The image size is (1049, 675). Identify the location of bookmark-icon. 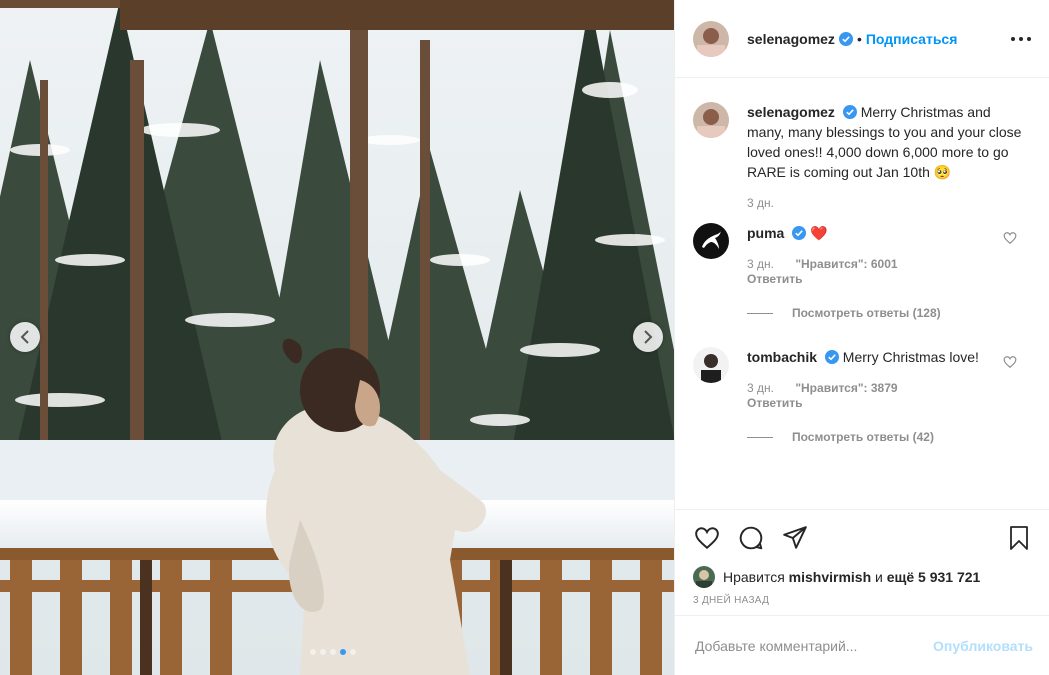
(1019, 537).